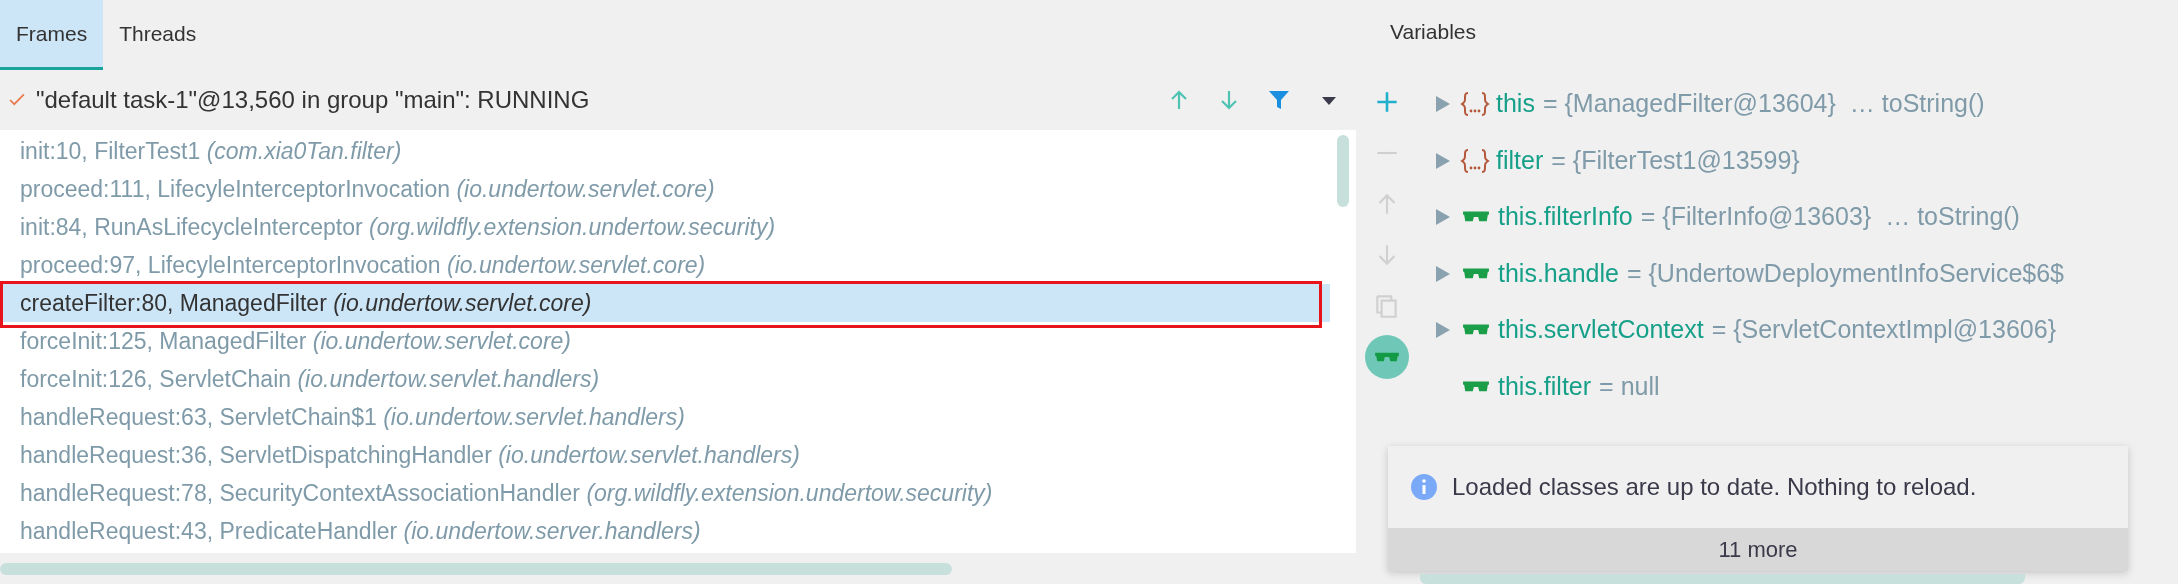 The height and width of the screenshot is (584, 2178). I want to click on tab: Threads, so click(158, 35).